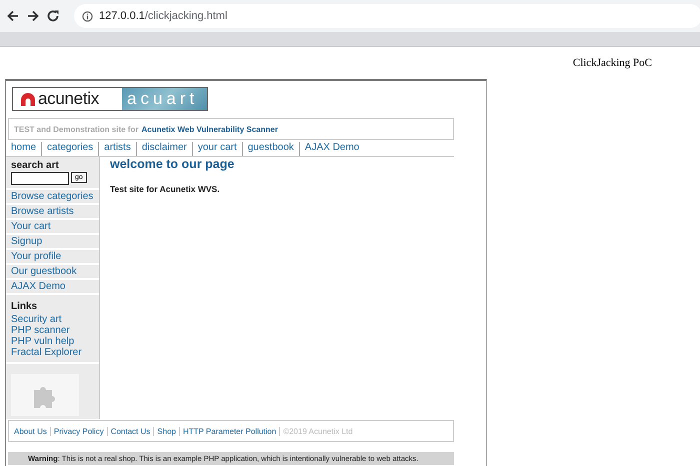 The image size is (700, 466). Describe the element at coordinates (165, 189) in the screenshot. I see `content-text: Test site for Acunetix WVS.` at that location.